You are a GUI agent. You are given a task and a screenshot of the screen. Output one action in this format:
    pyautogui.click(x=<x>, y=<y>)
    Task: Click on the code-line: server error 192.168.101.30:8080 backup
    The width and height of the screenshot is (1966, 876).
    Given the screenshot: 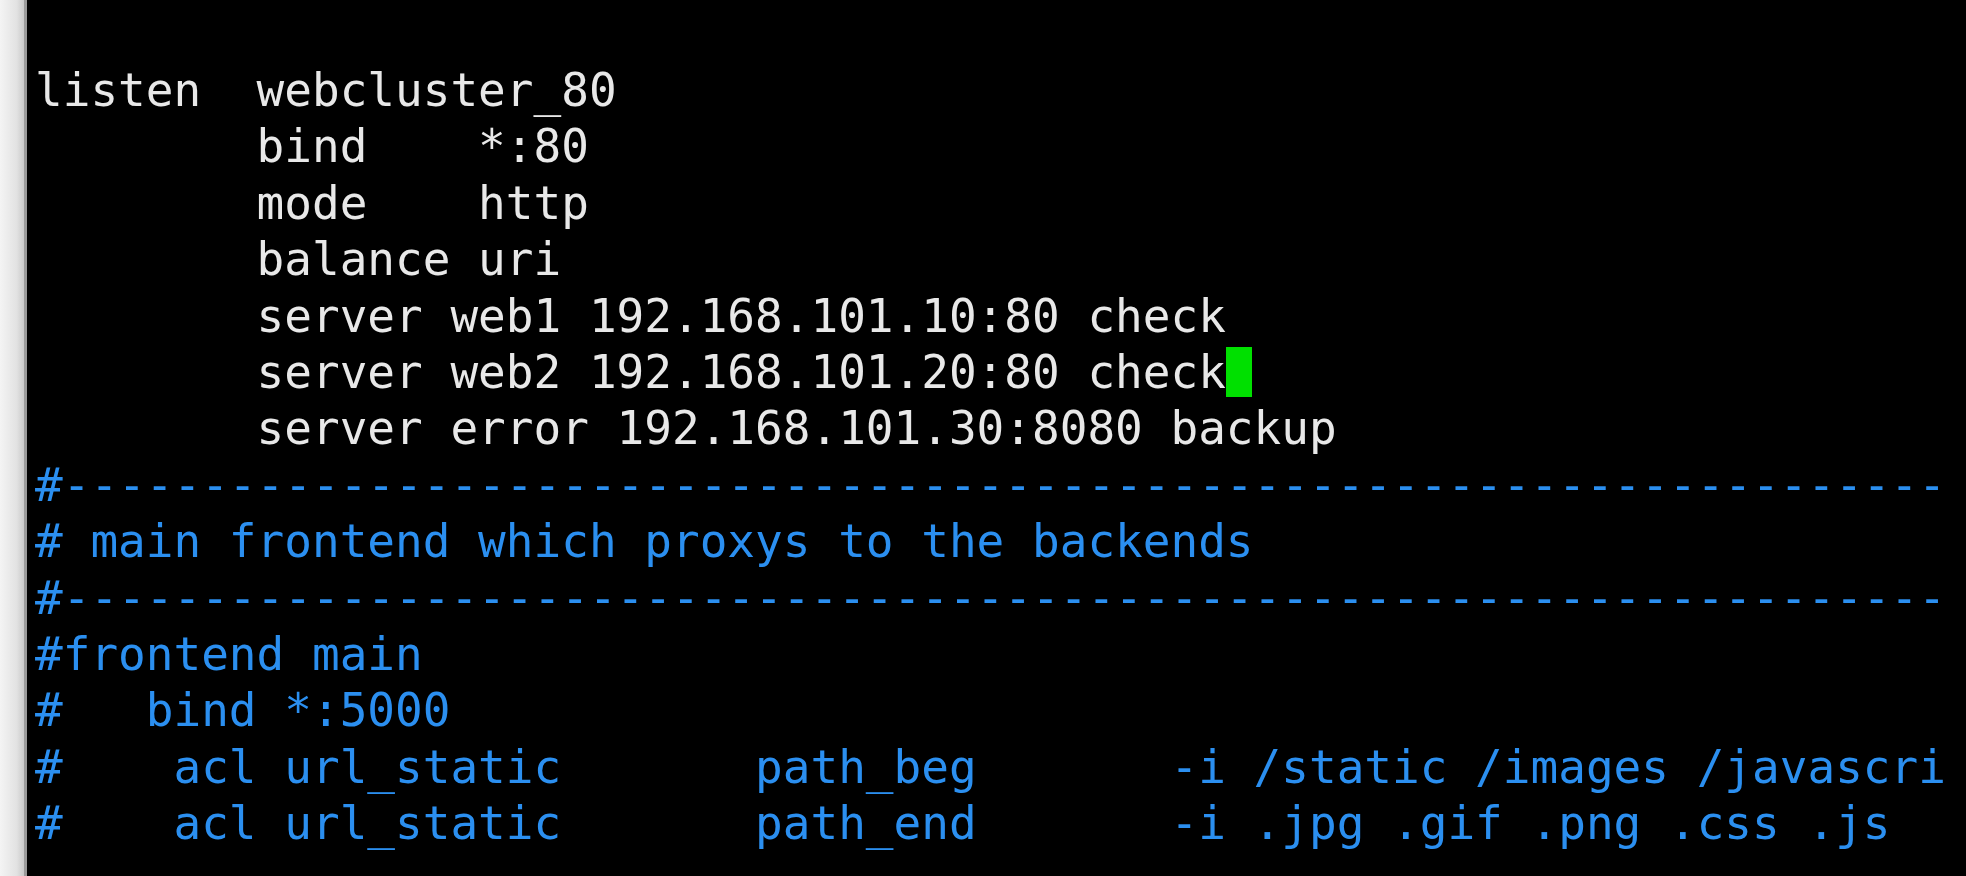 What is the action you would take?
    pyautogui.click(x=796, y=428)
    